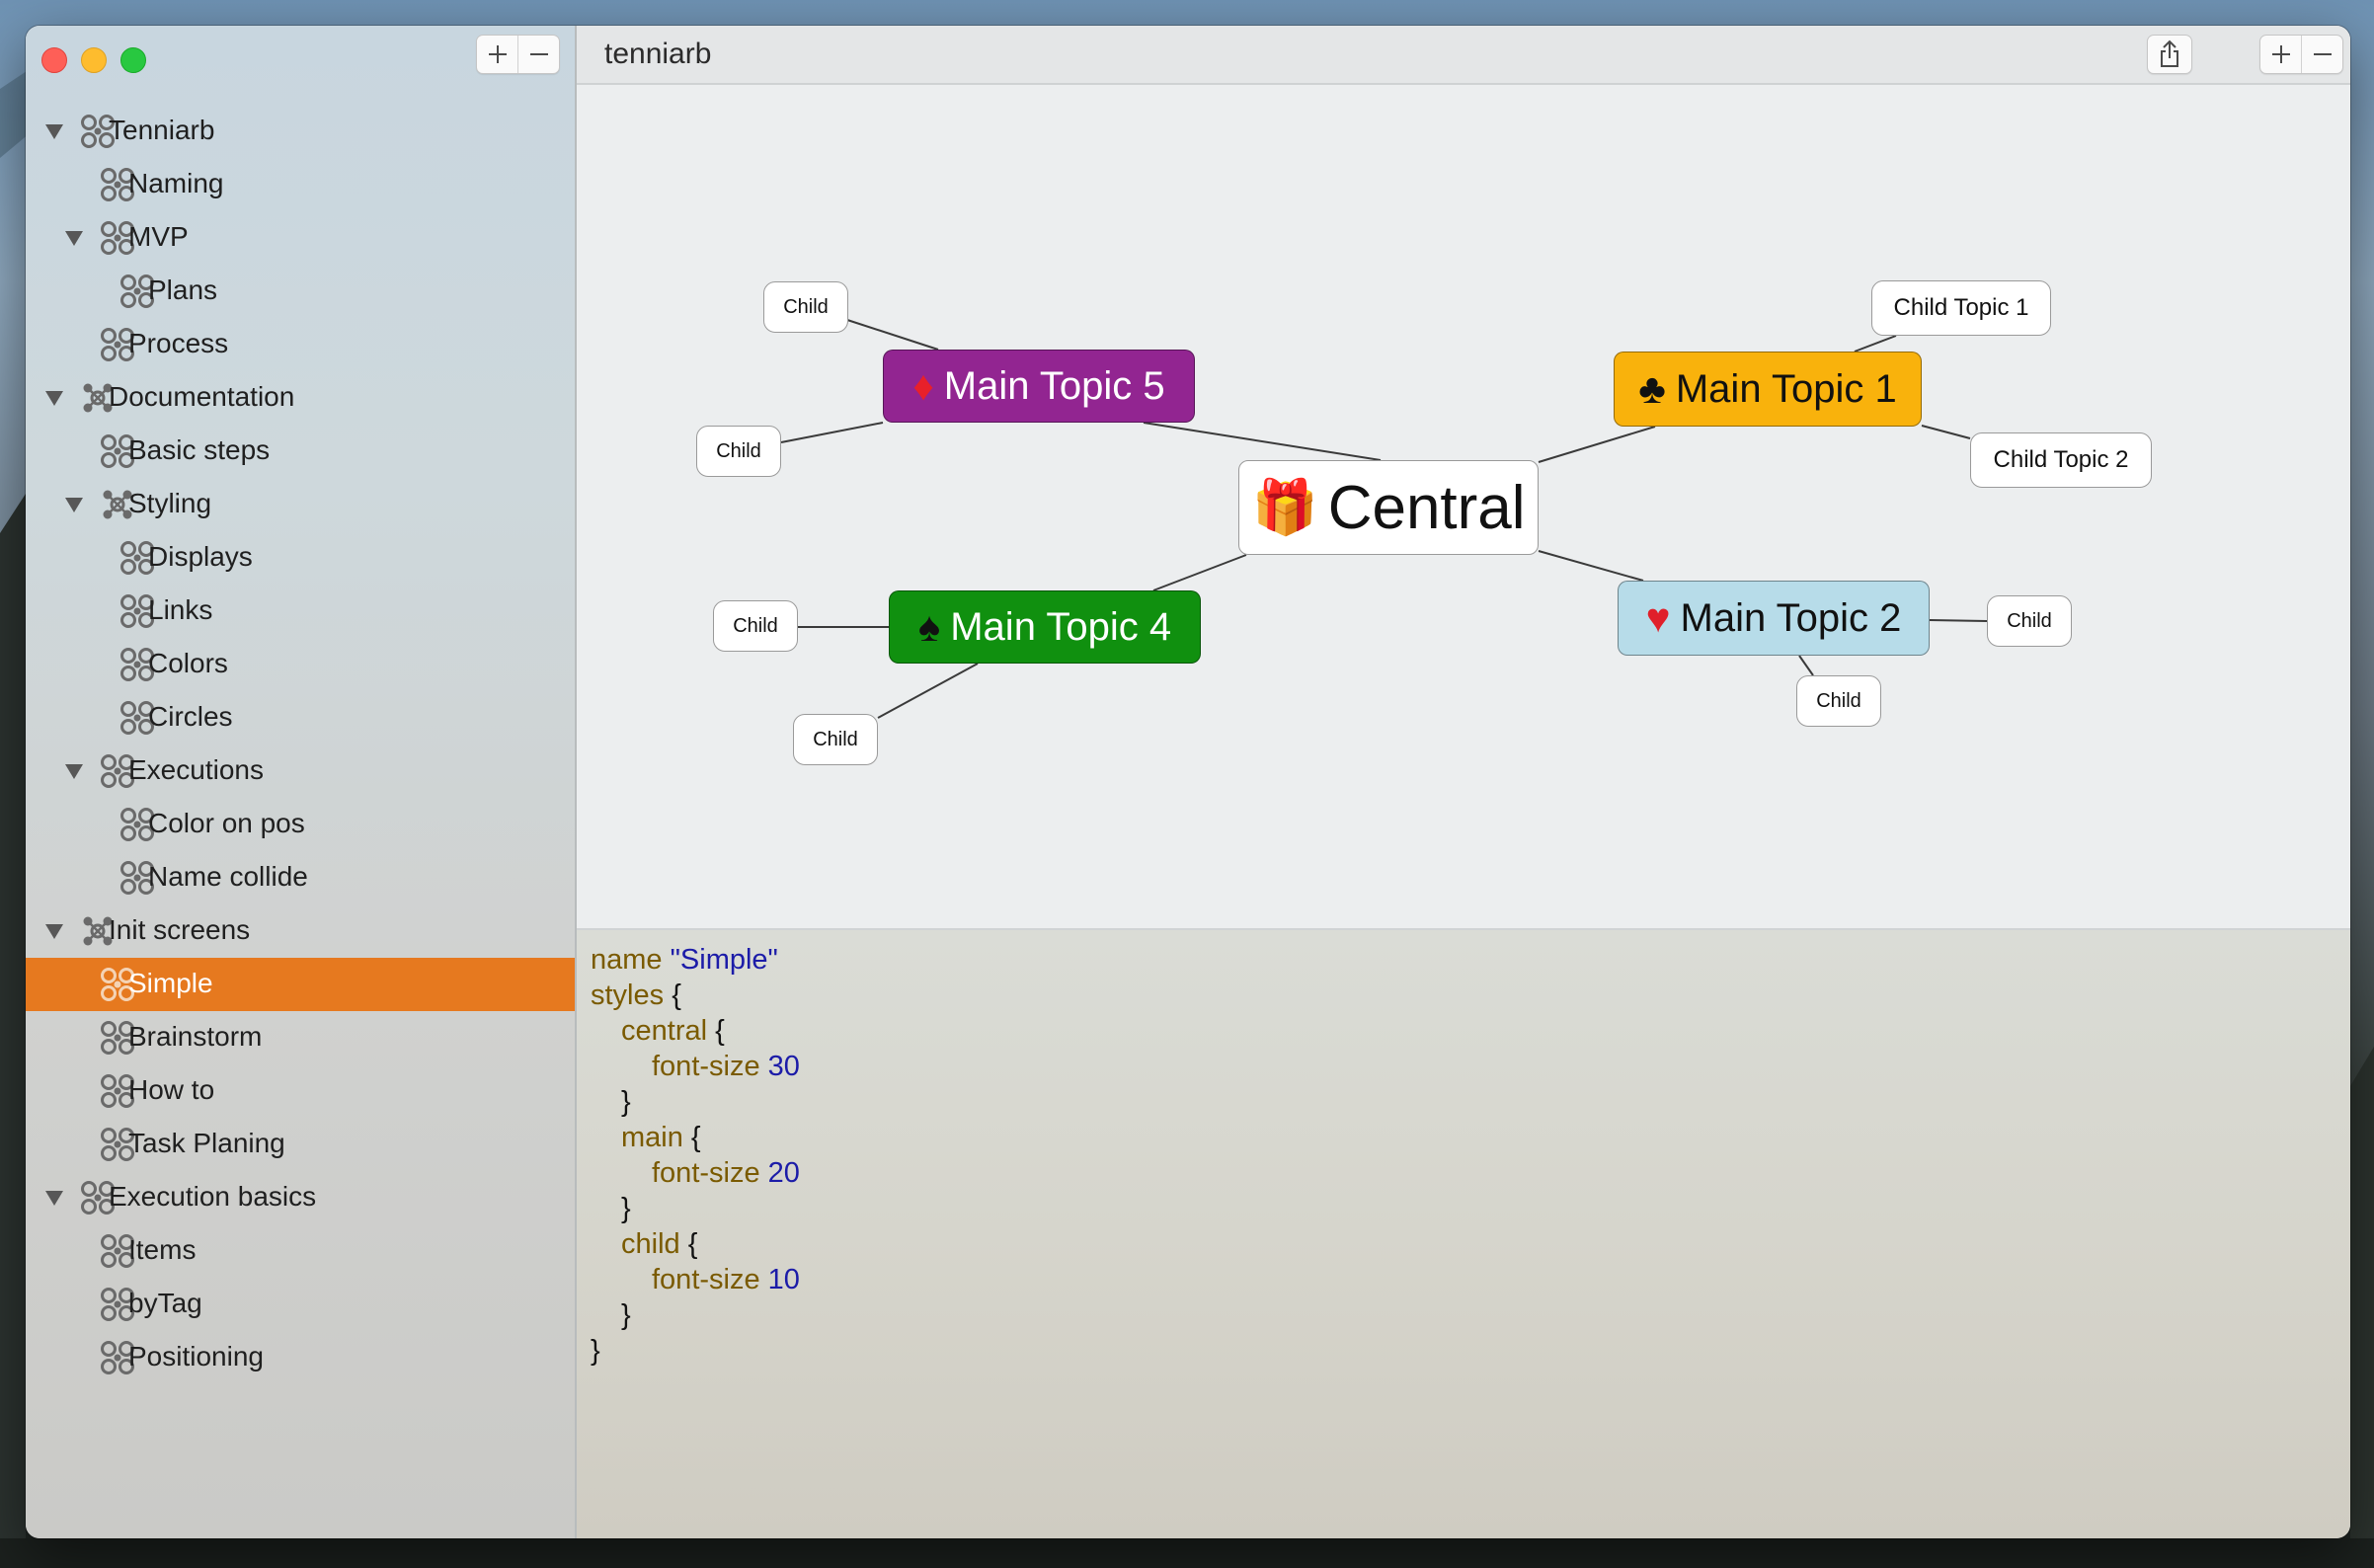 The width and height of the screenshot is (2374, 1568). Describe the element at coordinates (1039, 386) in the screenshot. I see `main-topic-node: ♦ Main Topic 5` at that location.